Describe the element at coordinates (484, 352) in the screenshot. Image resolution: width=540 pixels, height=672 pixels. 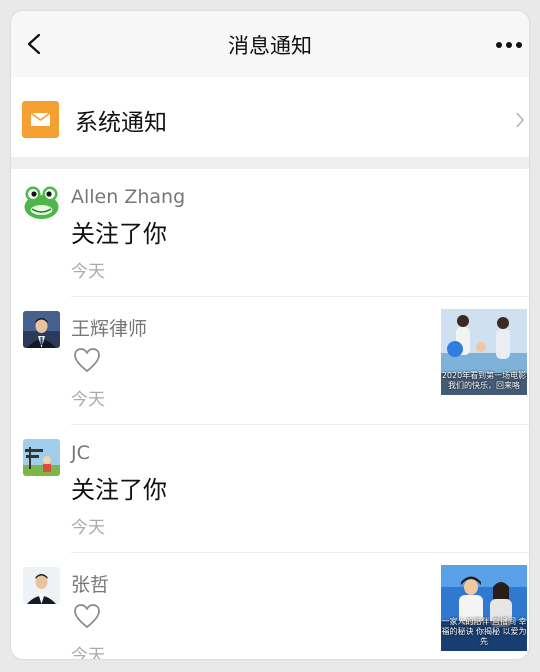
I see `post-thumbnail: 2020年看到第一场电影 我们的快乐，回来咯` at that location.